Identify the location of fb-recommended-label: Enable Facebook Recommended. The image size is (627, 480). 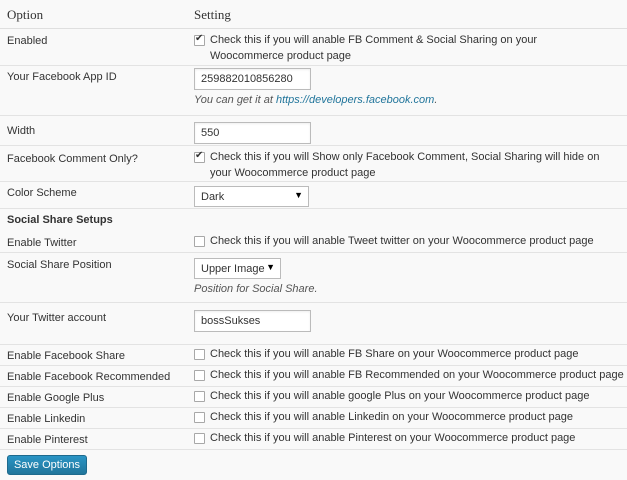
(89, 377).